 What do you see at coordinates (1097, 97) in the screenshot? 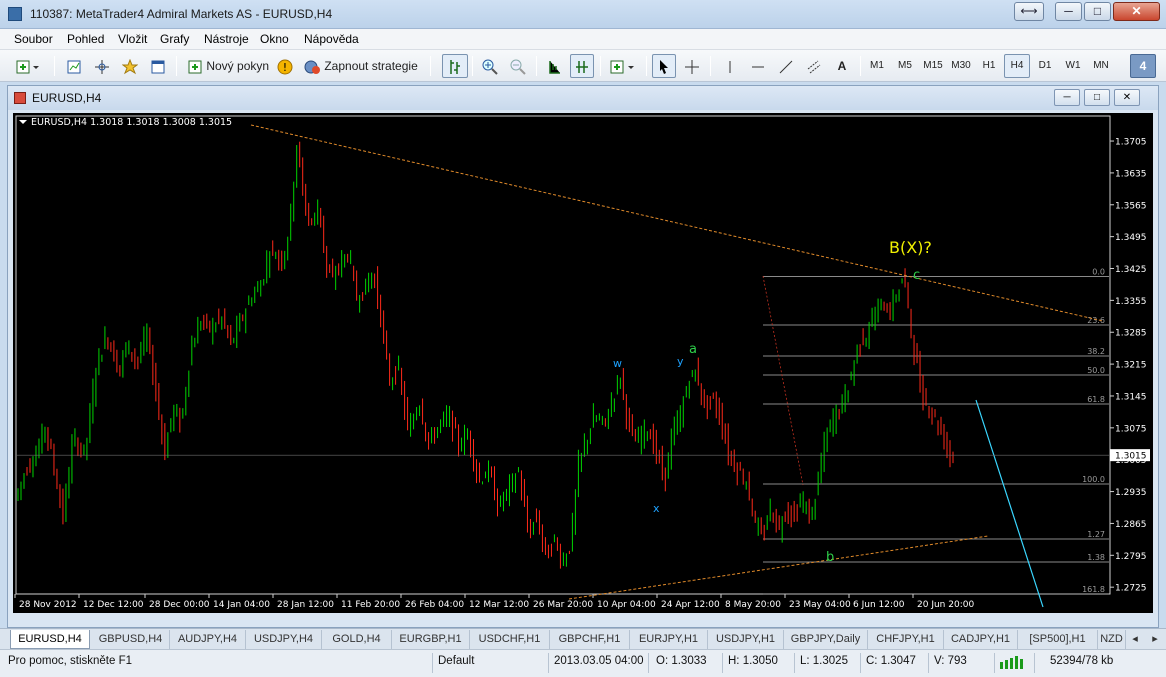
I see `chart-maximize-button: □` at bounding box center [1097, 97].